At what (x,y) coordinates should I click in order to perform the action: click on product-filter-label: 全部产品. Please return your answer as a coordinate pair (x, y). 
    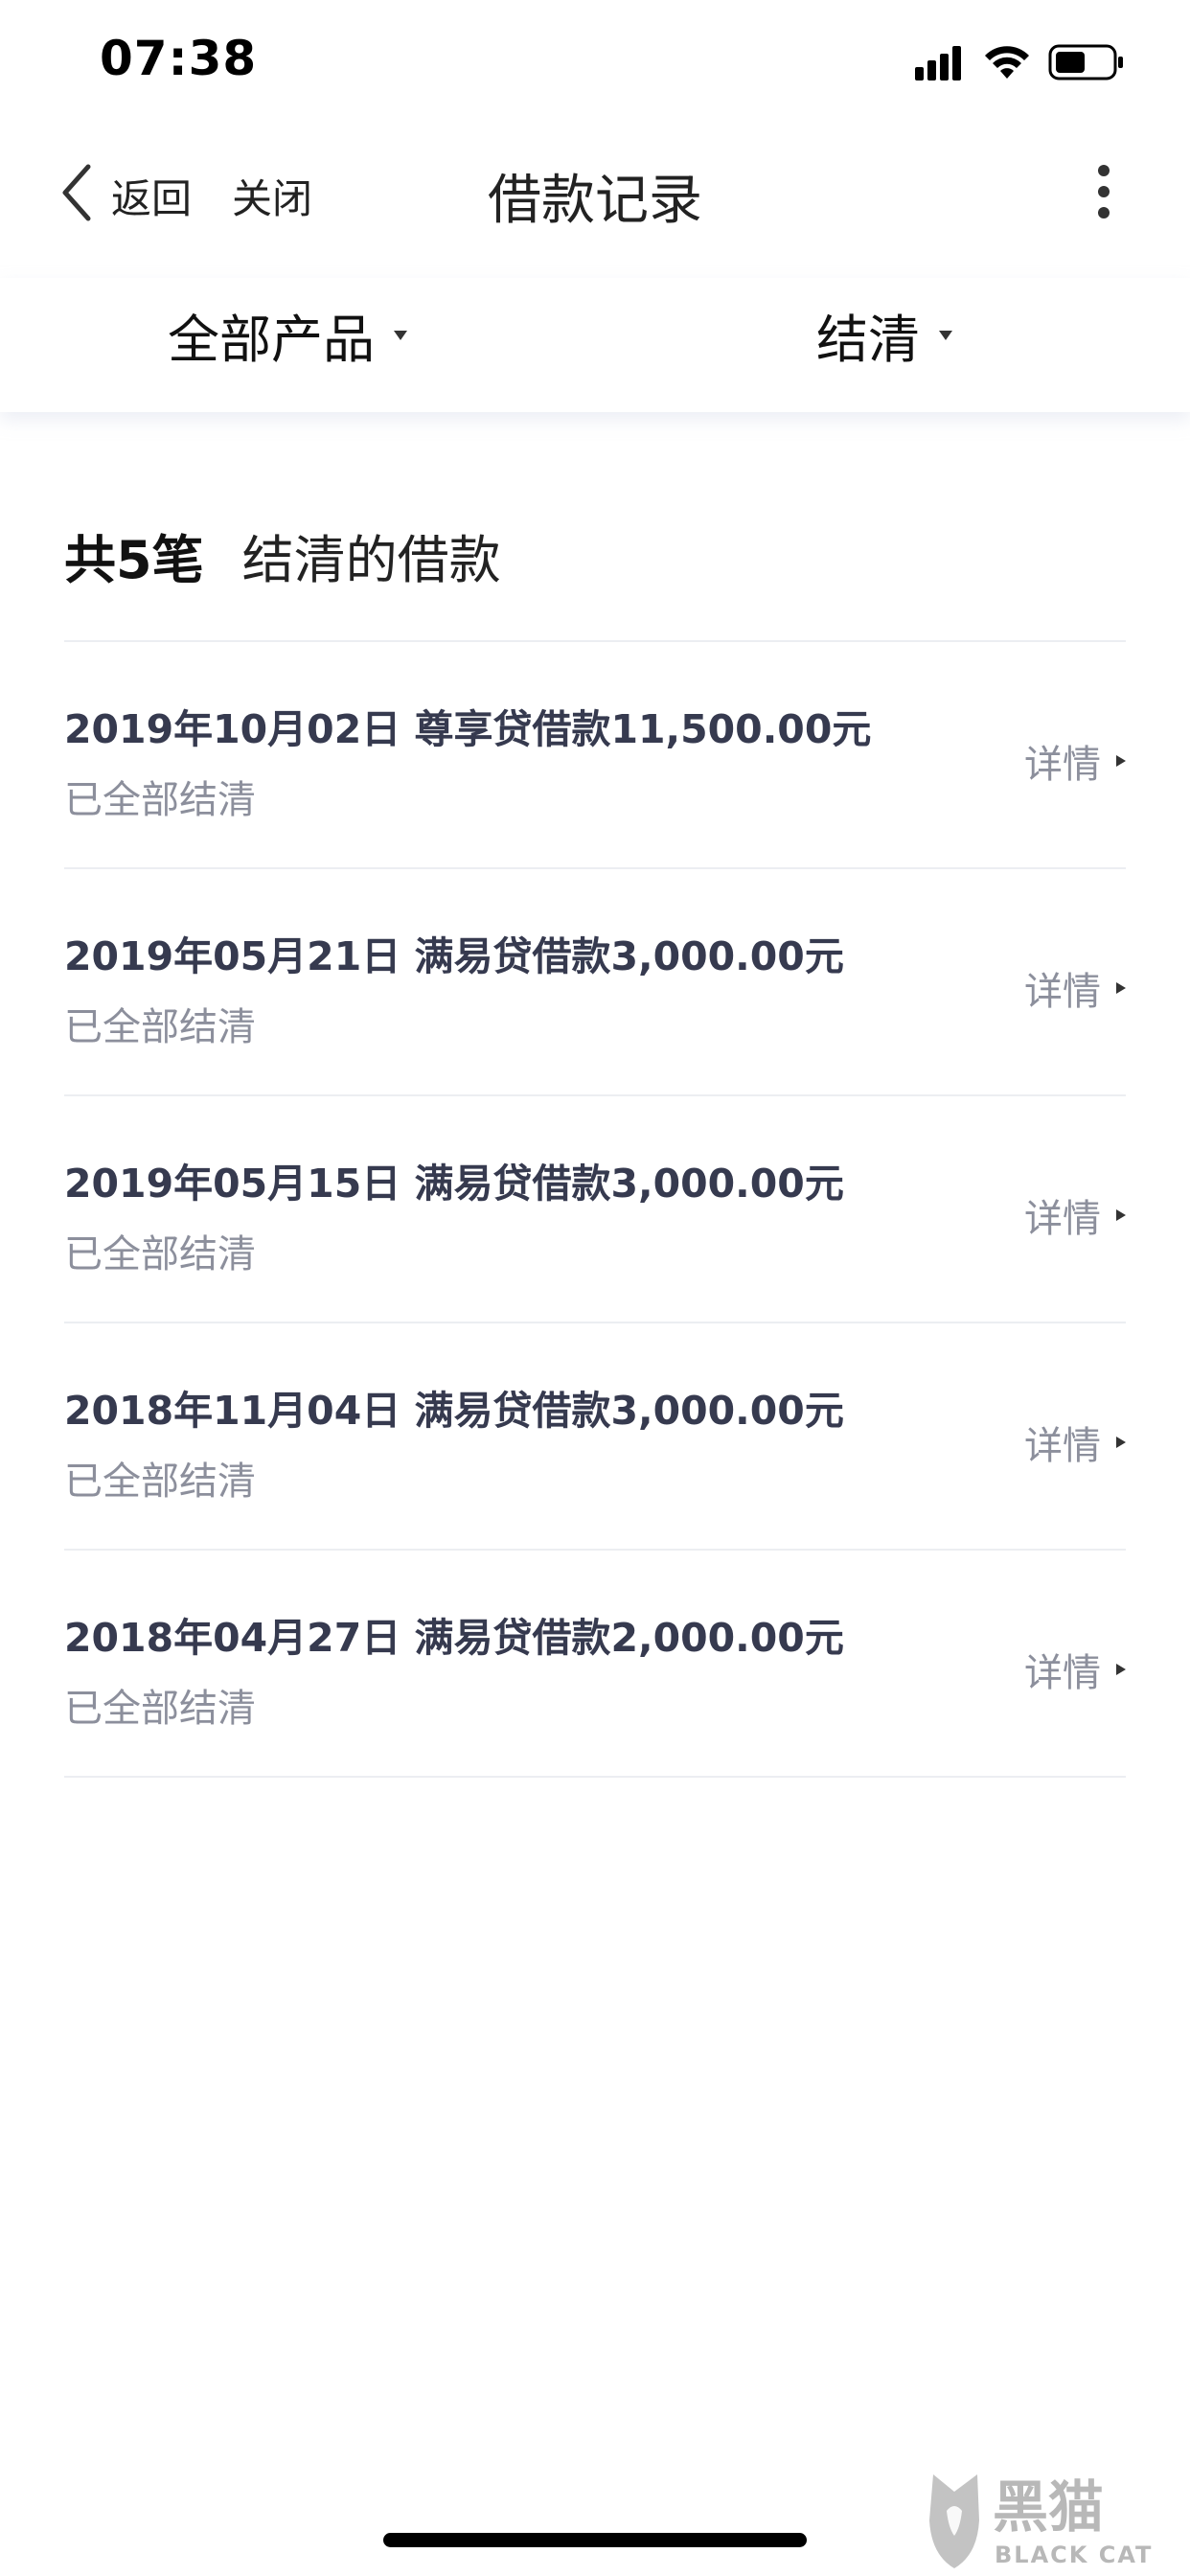
    Looking at the image, I should click on (271, 340).